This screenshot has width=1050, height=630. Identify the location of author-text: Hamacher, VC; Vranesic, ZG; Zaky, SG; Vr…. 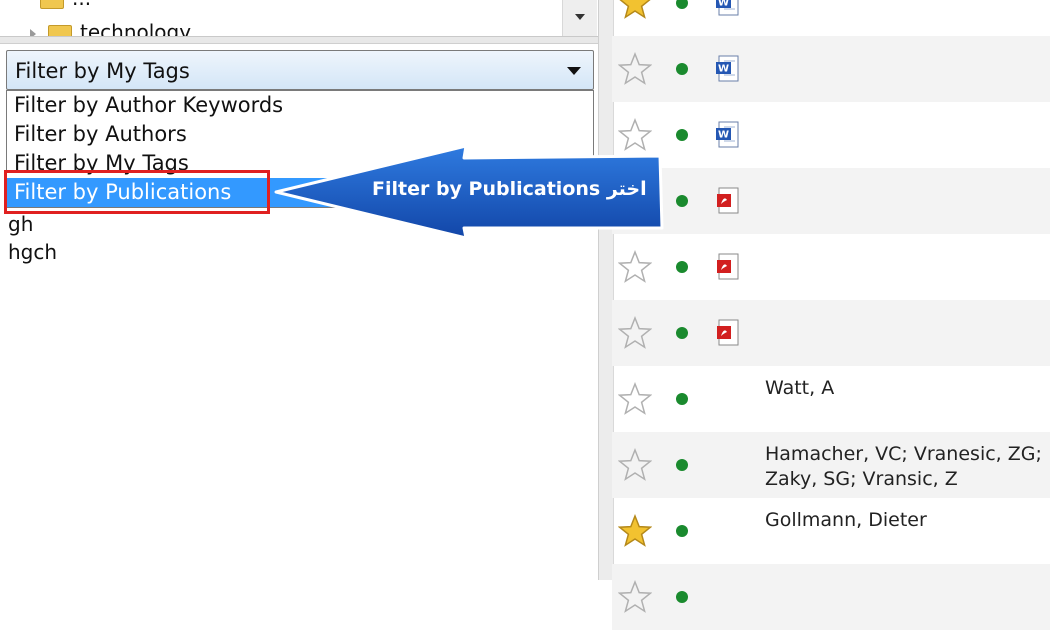
(903, 466).